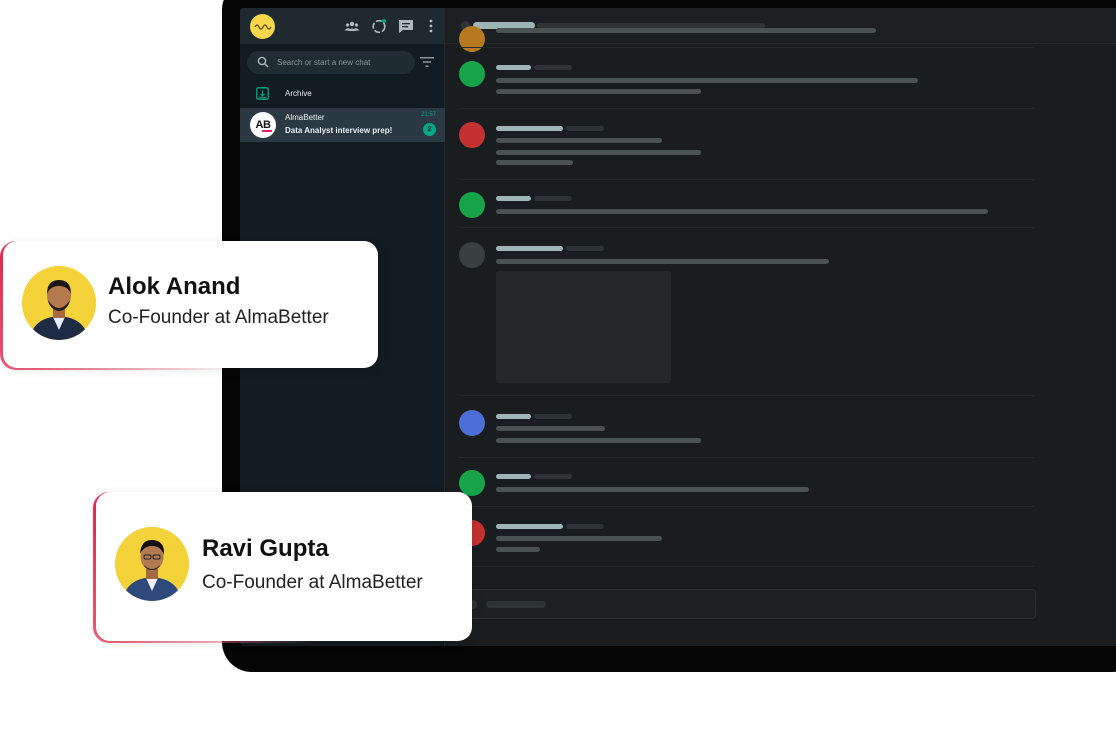  Describe the element at coordinates (263, 62) in the screenshot. I see `search-icon` at that location.